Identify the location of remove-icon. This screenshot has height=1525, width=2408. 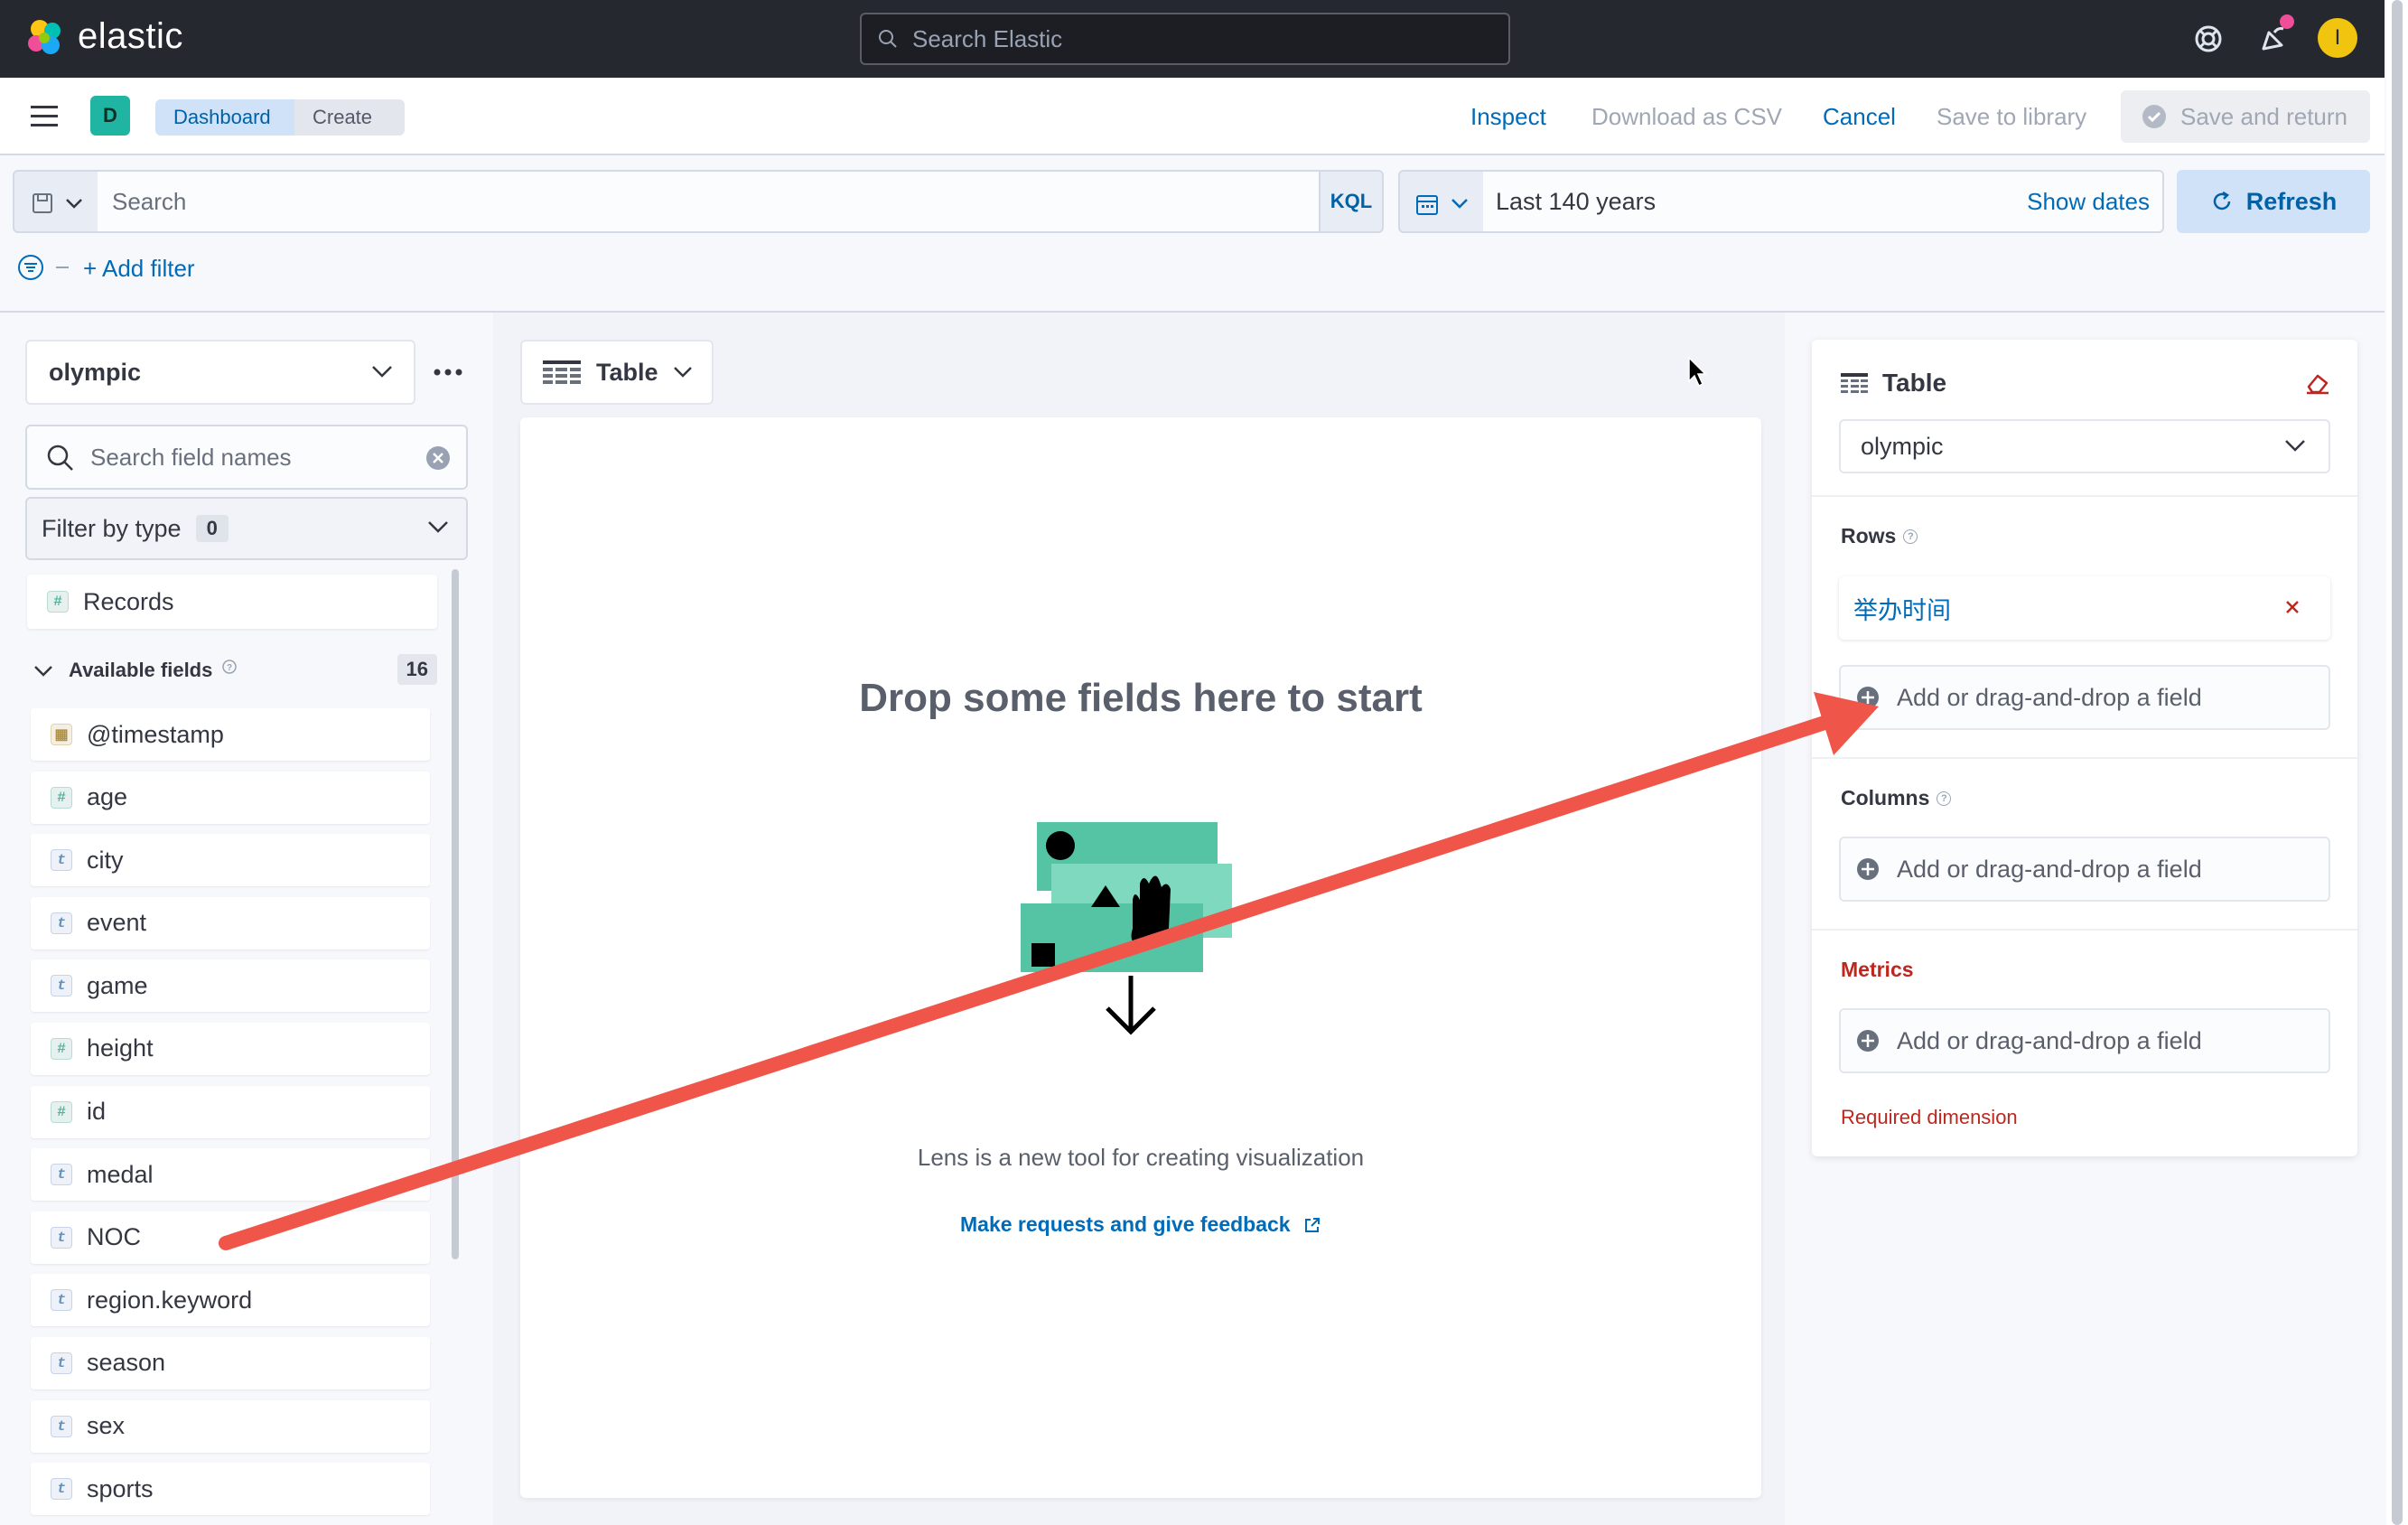
(2292, 607).